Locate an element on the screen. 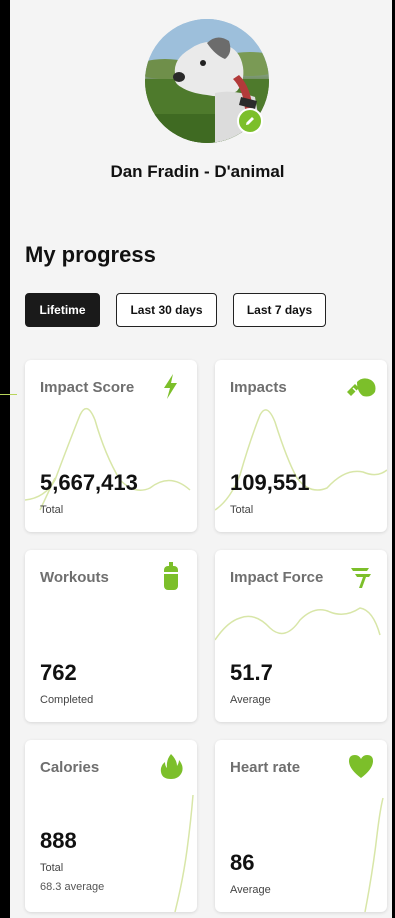 The height and width of the screenshot is (918, 395). pencil-icon is located at coordinates (250, 121).